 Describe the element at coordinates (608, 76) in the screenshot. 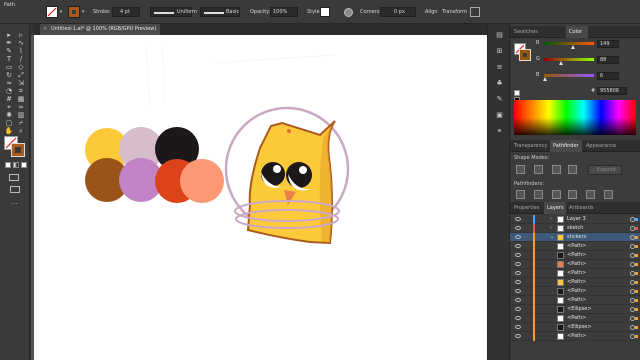

I see `channel-value-field: 6` at that location.